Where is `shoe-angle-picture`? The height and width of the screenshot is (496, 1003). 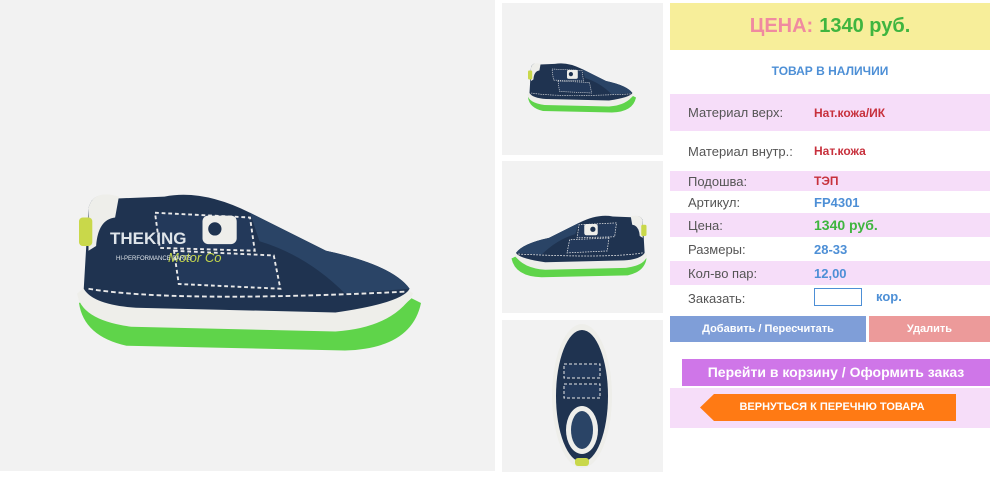 shoe-angle-picture is located at coordinates (582, 87).